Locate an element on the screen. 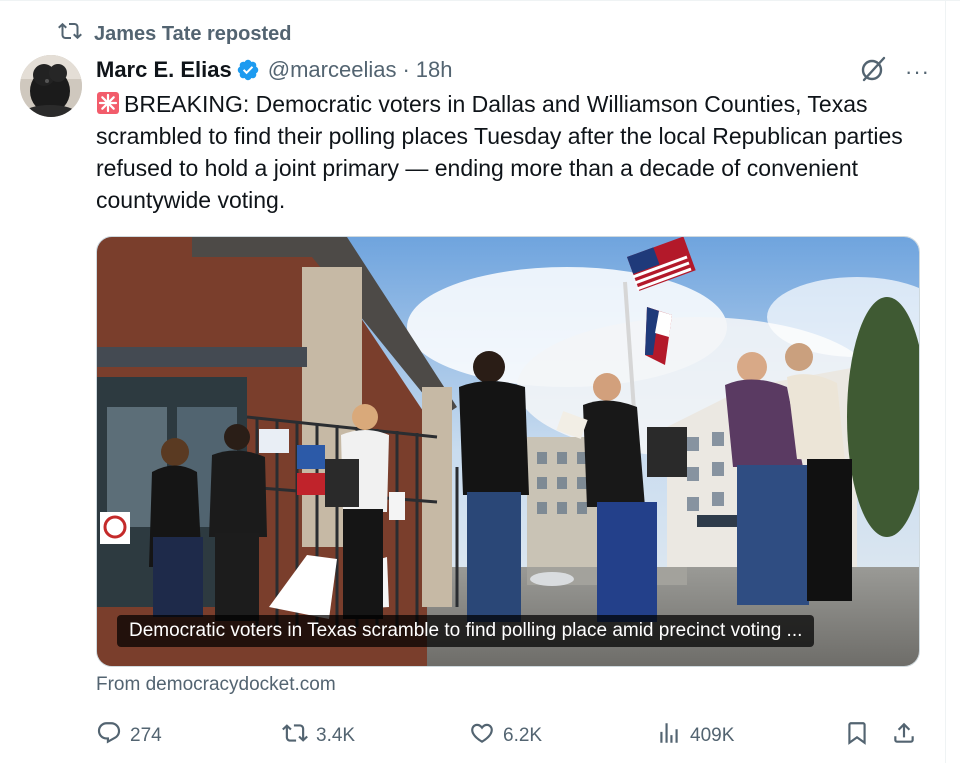 This screenshot has height=763, width=960. repost-label: James Tate reposted is located at coordinates (193, 33).